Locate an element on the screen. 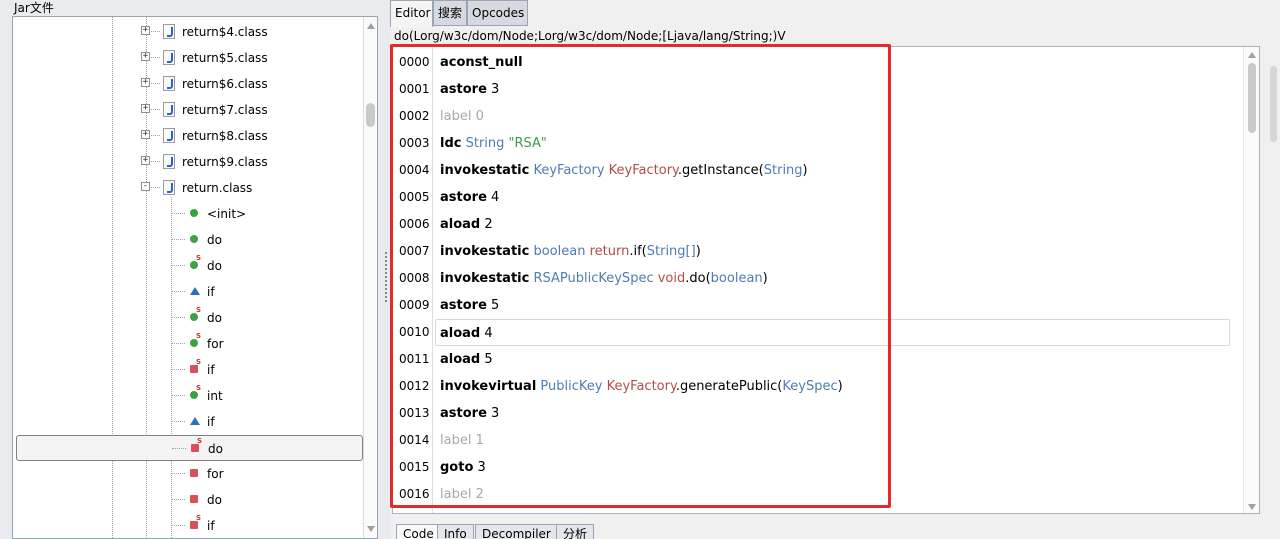 The width and height of the screenshot is (1280, 539). code-line: label 1 is located at coordinates (462, 440).